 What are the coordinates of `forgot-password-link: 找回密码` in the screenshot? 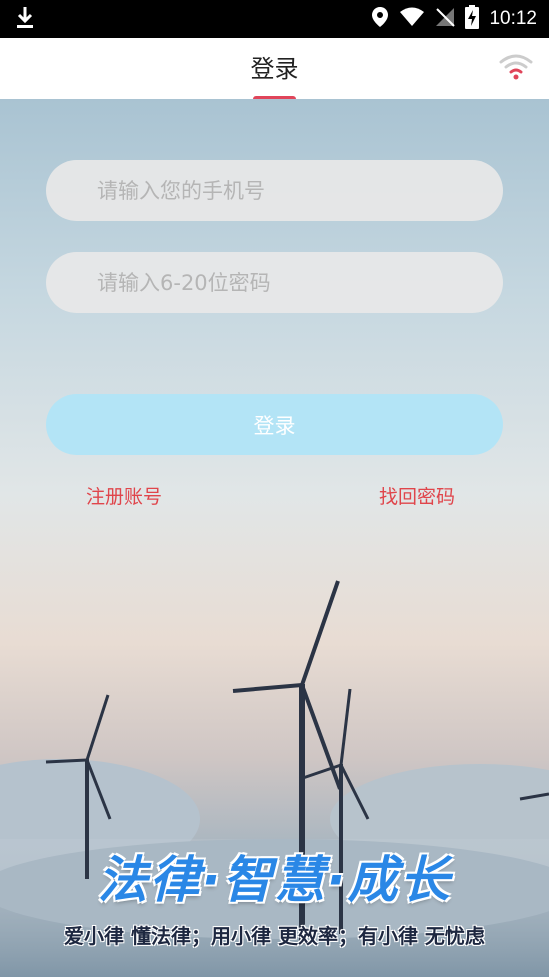 It's located at (417, 495).